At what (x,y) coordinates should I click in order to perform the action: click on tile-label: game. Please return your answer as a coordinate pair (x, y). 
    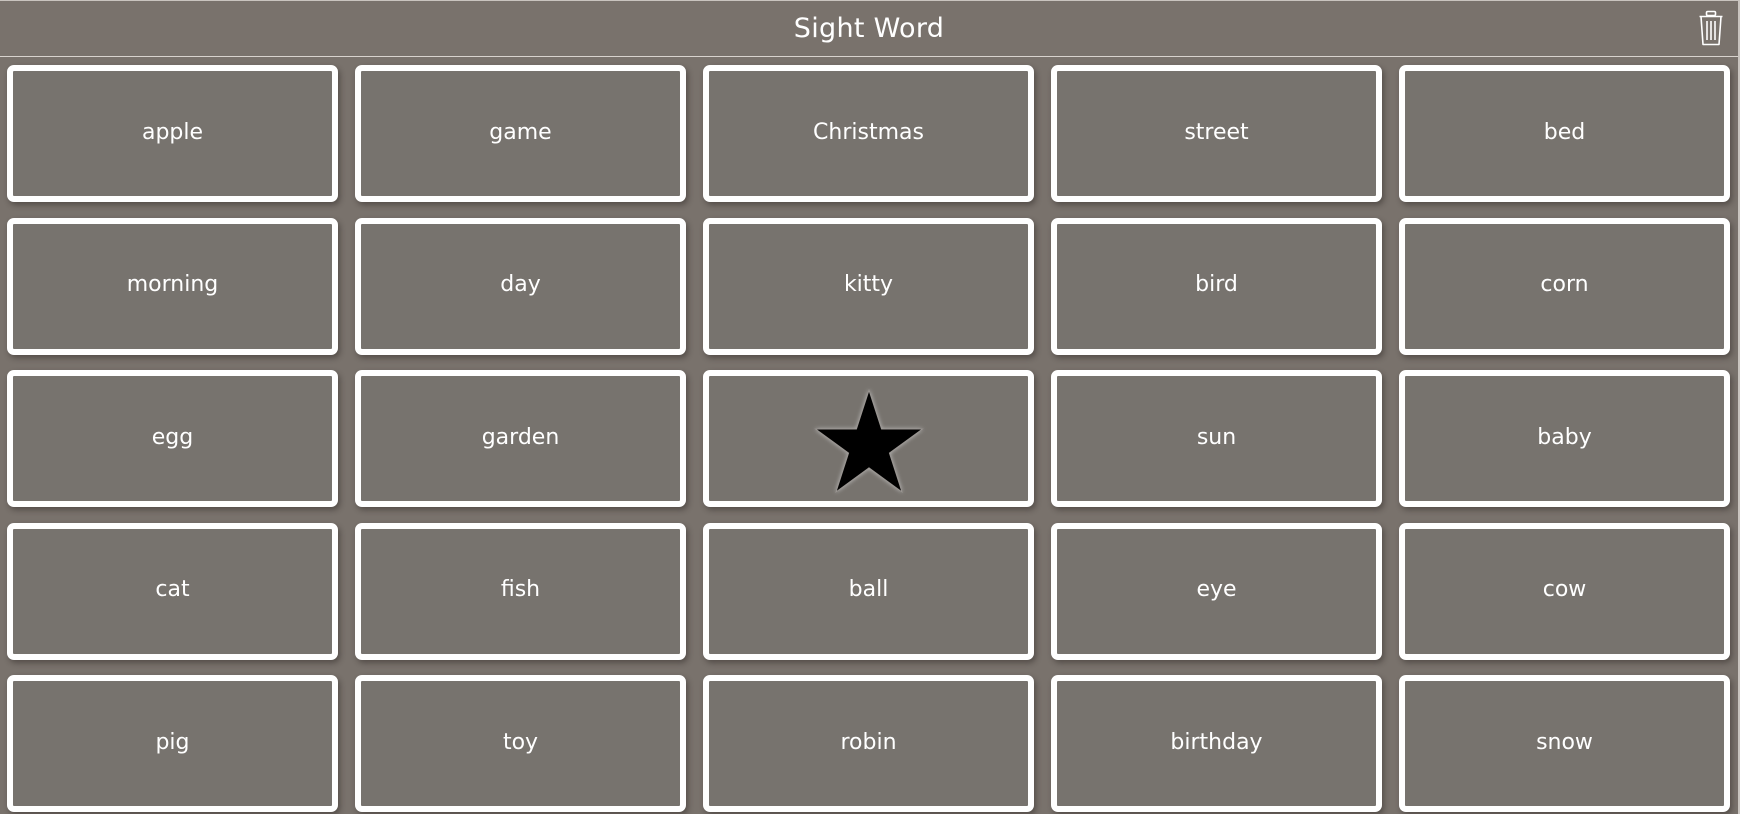
    Looking at the image, I should click on (520, 132).